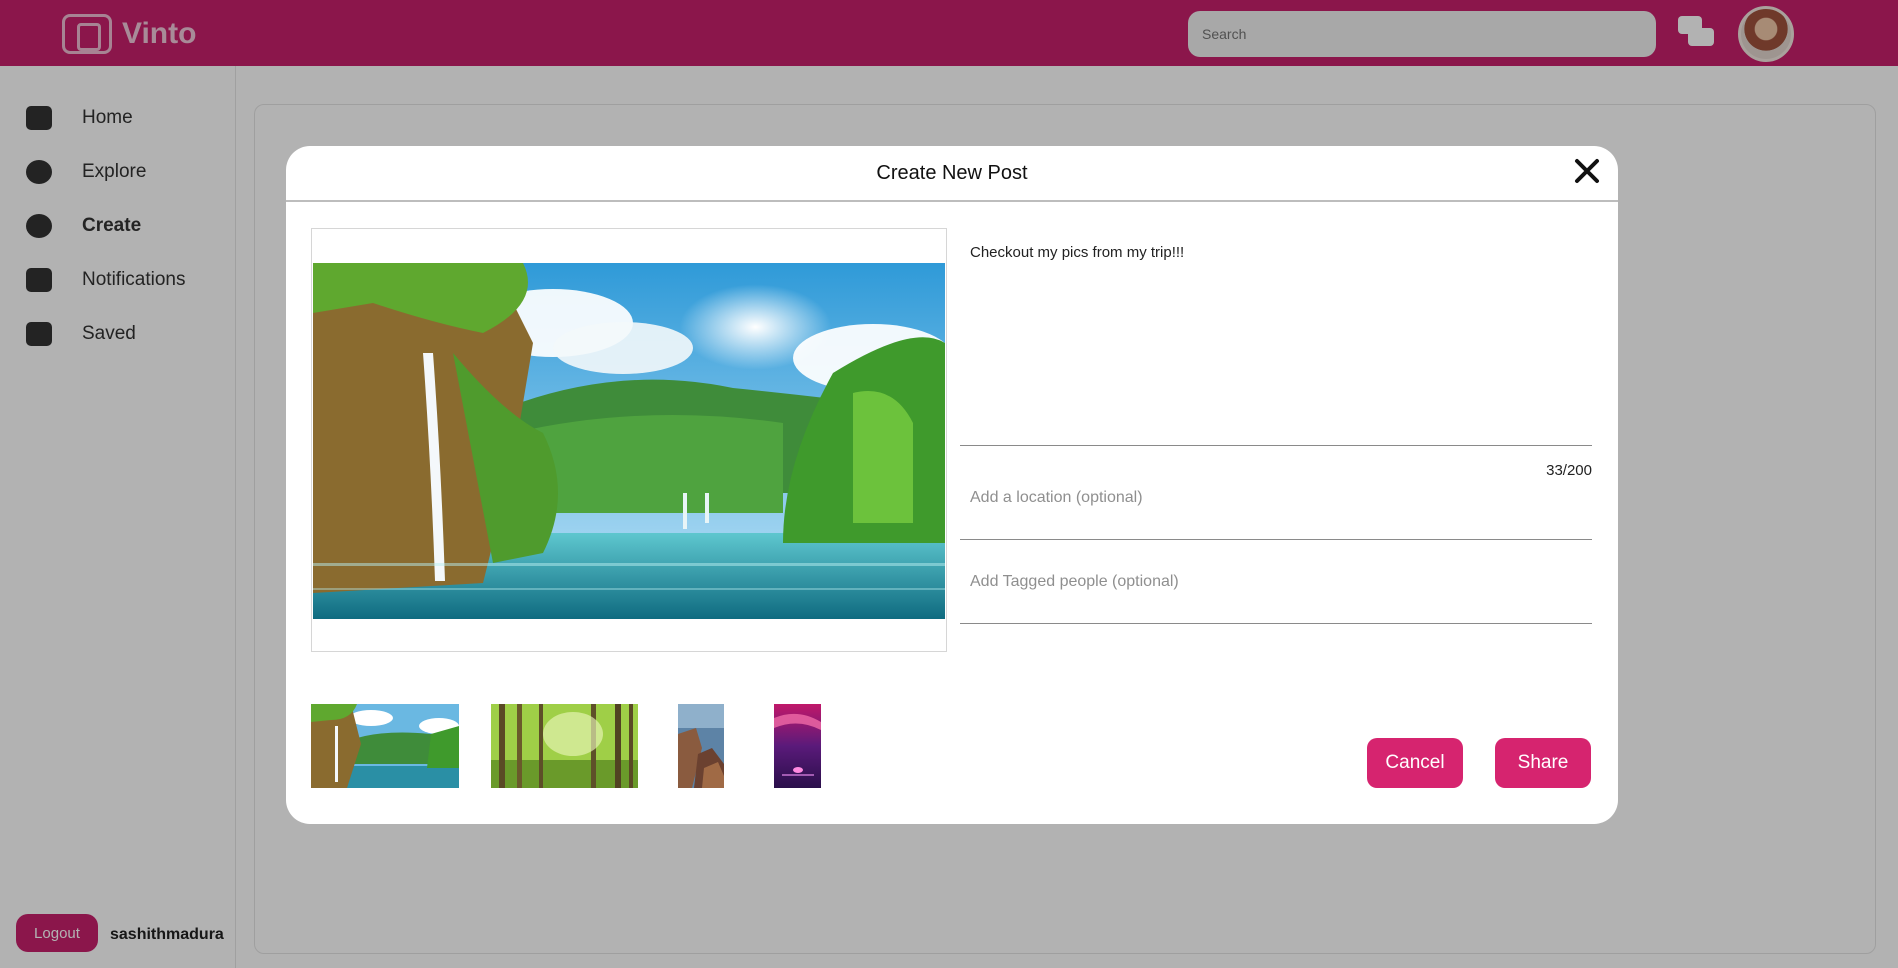 Image resolution: width=1898 pixels, height=968 pixels. I want to click on image-preview-frame, so click(629, 440).